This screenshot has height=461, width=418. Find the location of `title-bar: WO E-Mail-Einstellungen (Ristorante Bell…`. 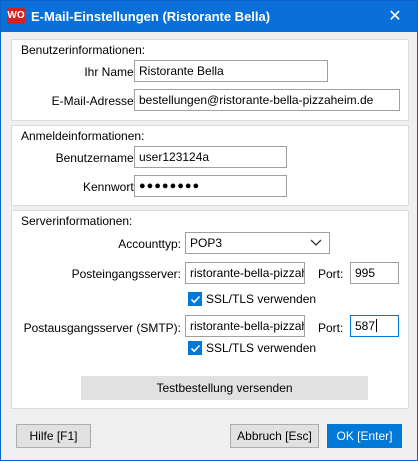

title-bar: WO E-Mail-Einstellungen (Ristorante Bell… is located at coordinates (209, 16).